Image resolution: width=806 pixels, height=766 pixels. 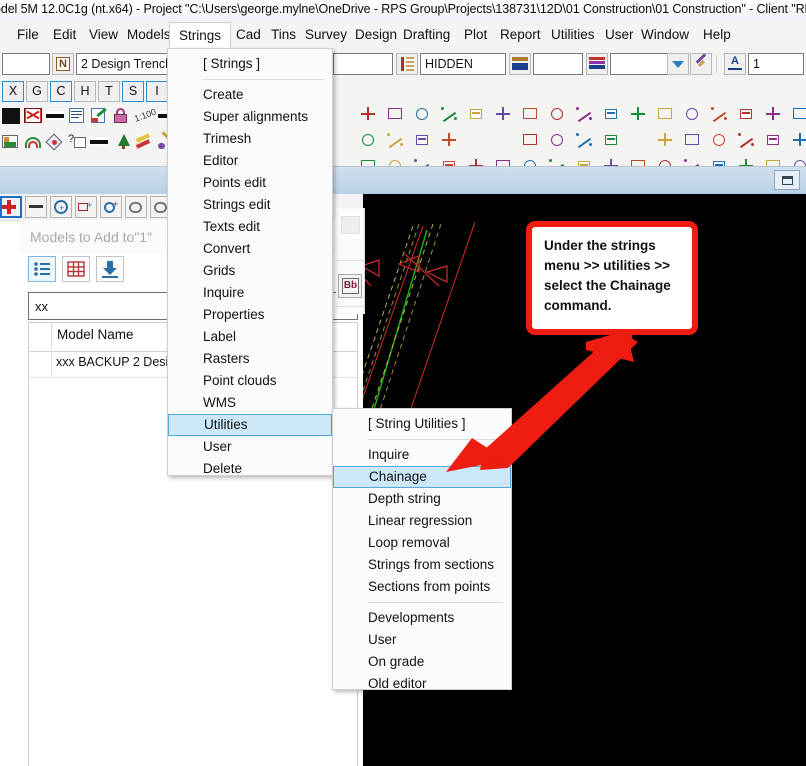 What do you see at coordinates (54, 142) in the screenshot?
I see `tin-properties-icon` at bounding box center [54, 142].